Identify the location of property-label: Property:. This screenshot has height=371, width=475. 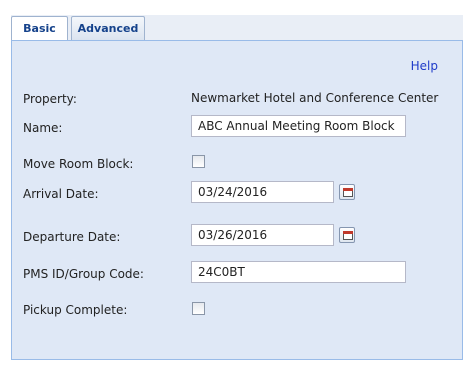
(50, 99).